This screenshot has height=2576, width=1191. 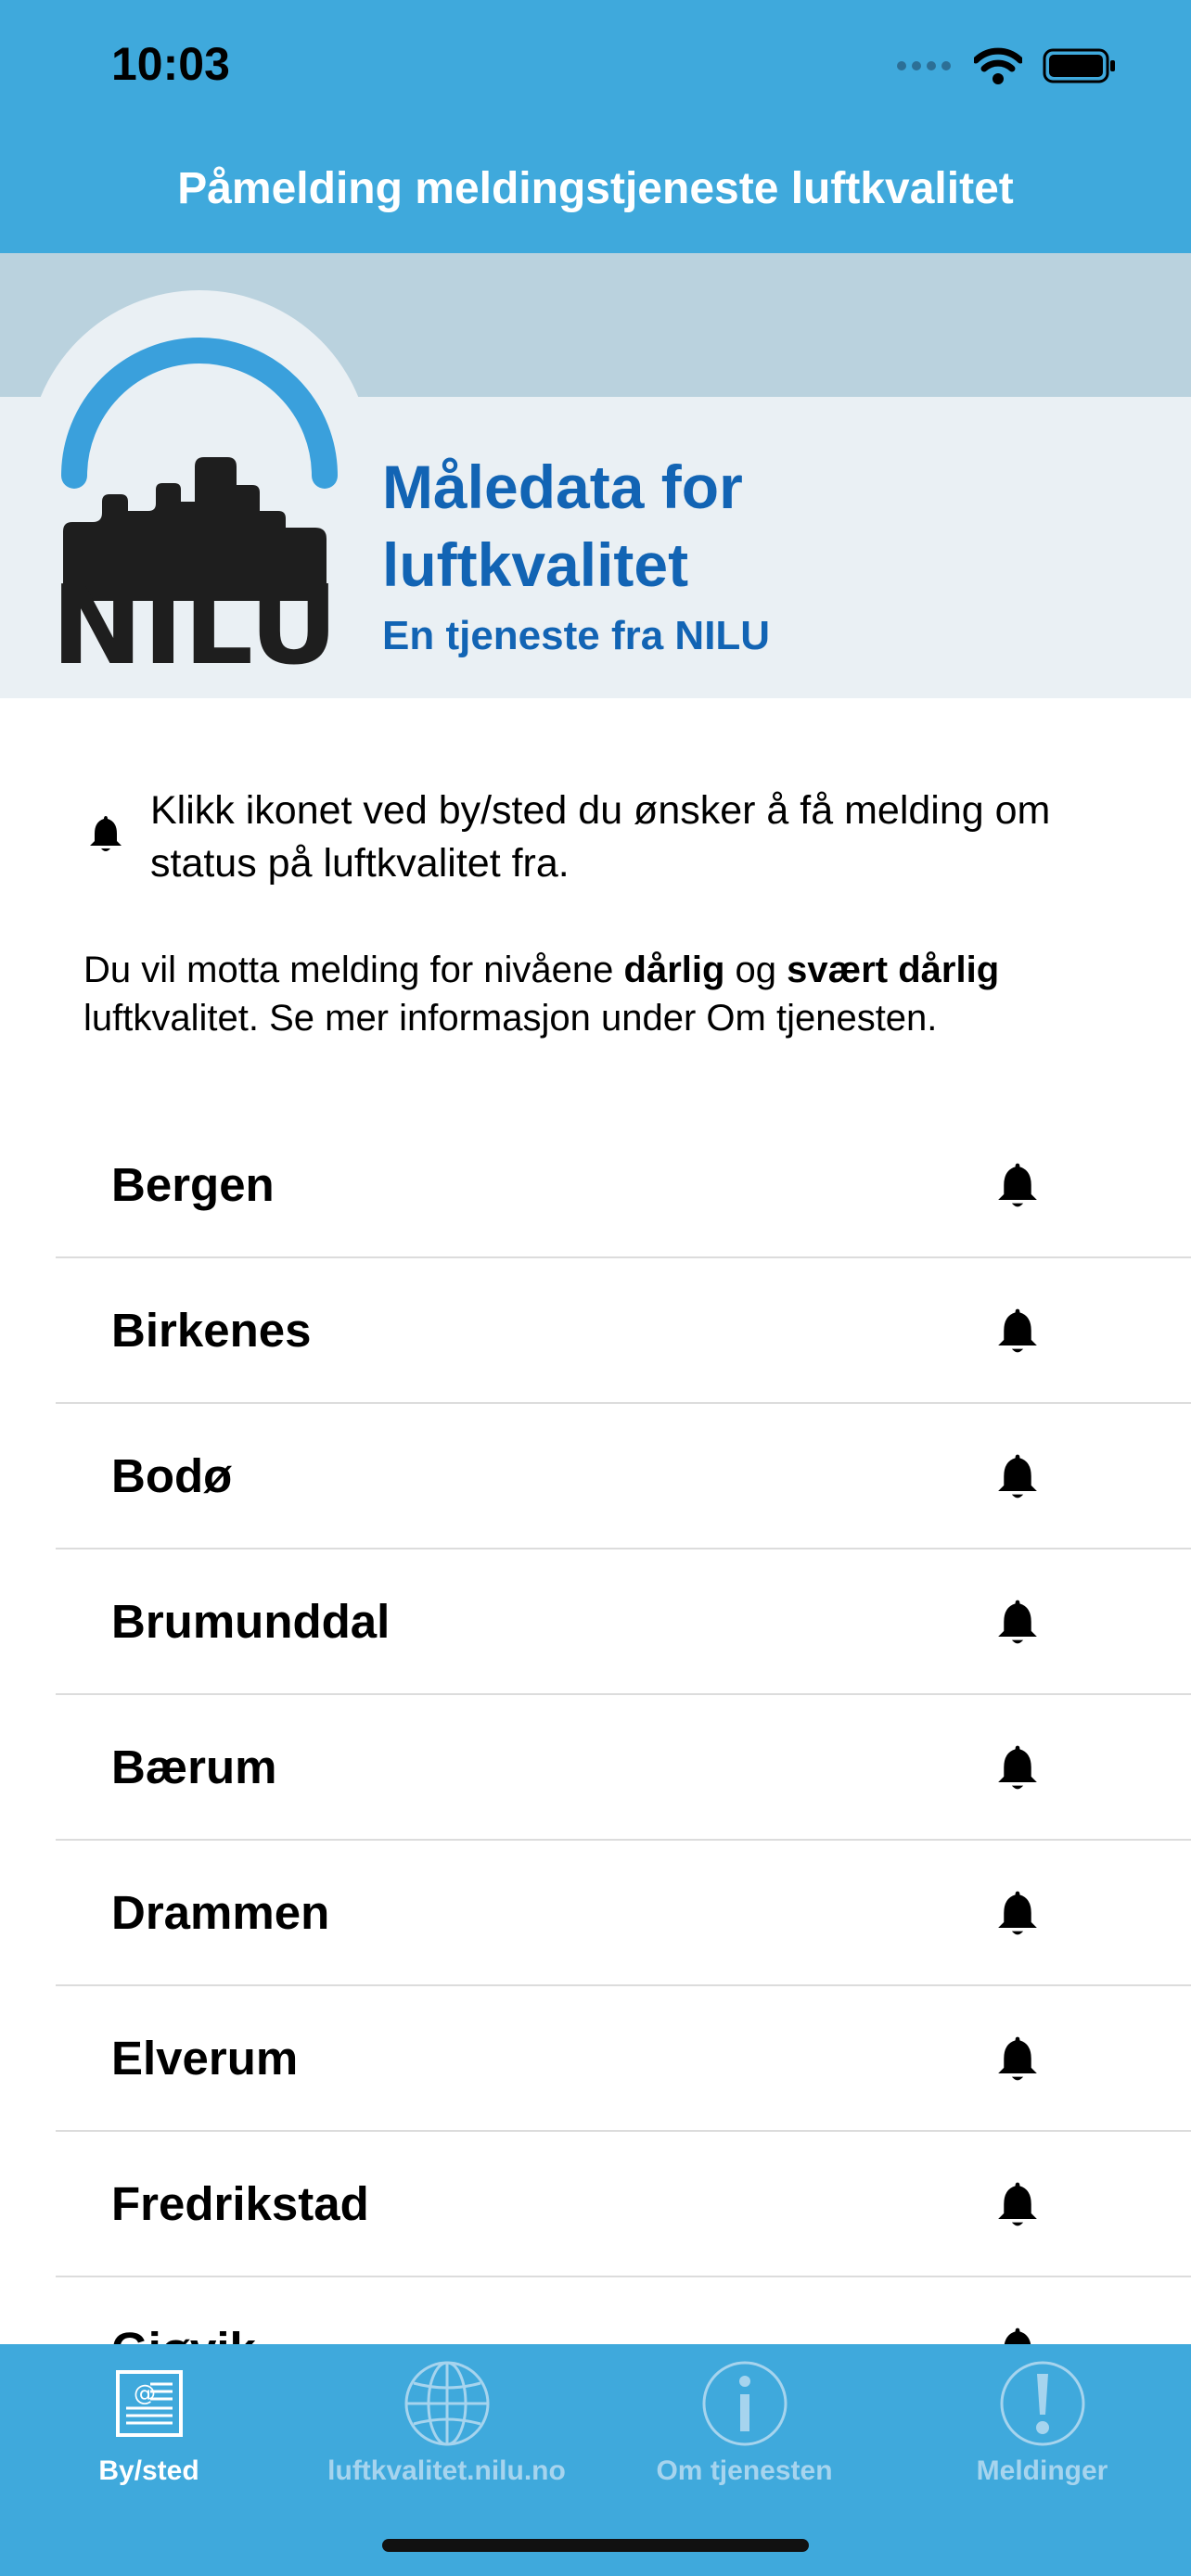 I want to click on city-name: Birkenes, so click(x=211, y=1330).